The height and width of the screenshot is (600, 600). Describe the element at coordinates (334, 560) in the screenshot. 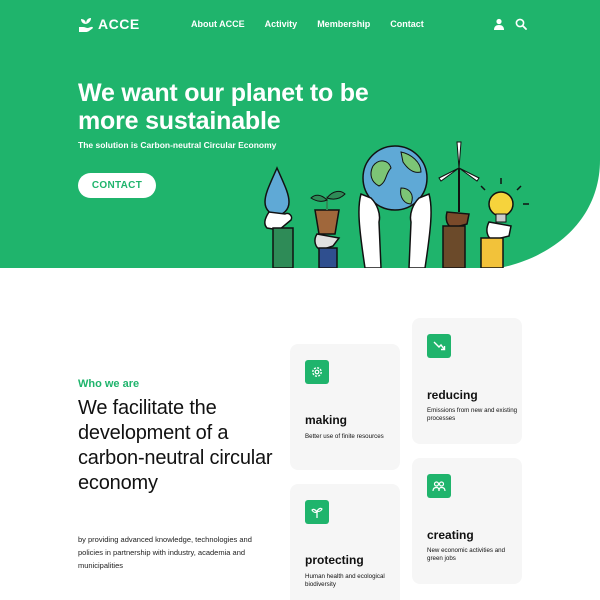

I see `card-title: protecting` at that location.